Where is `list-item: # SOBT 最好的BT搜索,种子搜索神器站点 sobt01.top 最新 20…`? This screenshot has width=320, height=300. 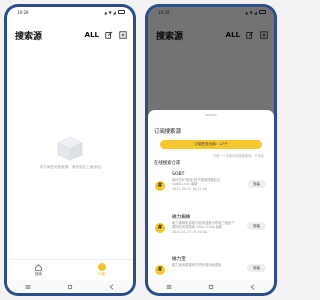
list-item: # SOBT 最好的BT搜索,种子搜索神器站点 sobt01.top 最新 20… is located at coordinates (211, 193).